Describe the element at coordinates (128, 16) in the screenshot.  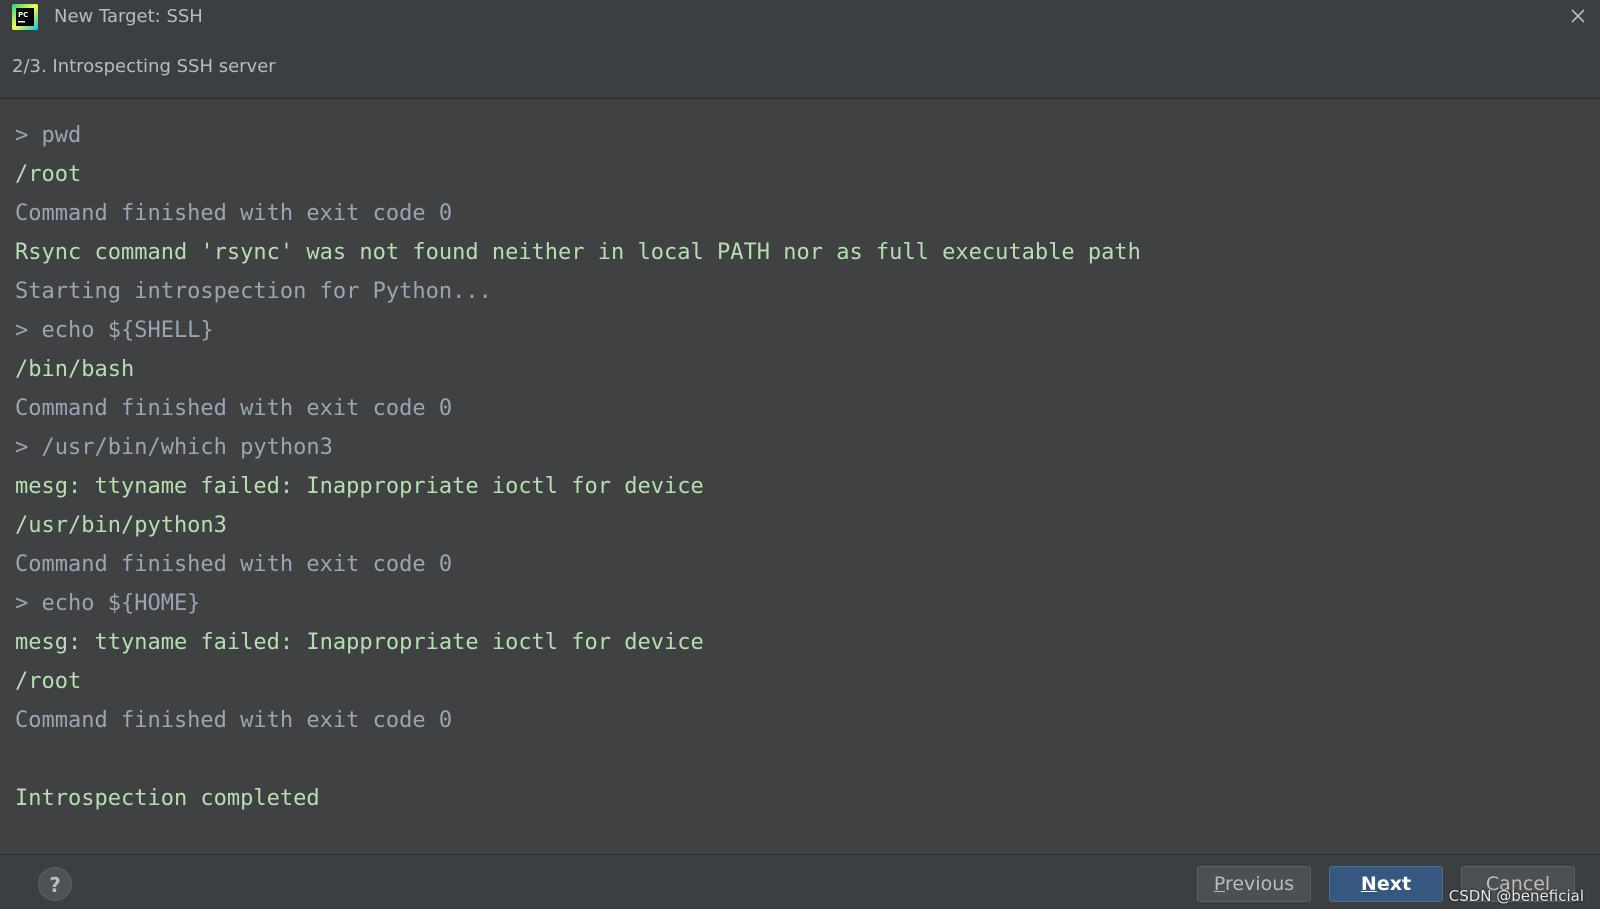
I see `window-title: New Target: SSH` at that location.